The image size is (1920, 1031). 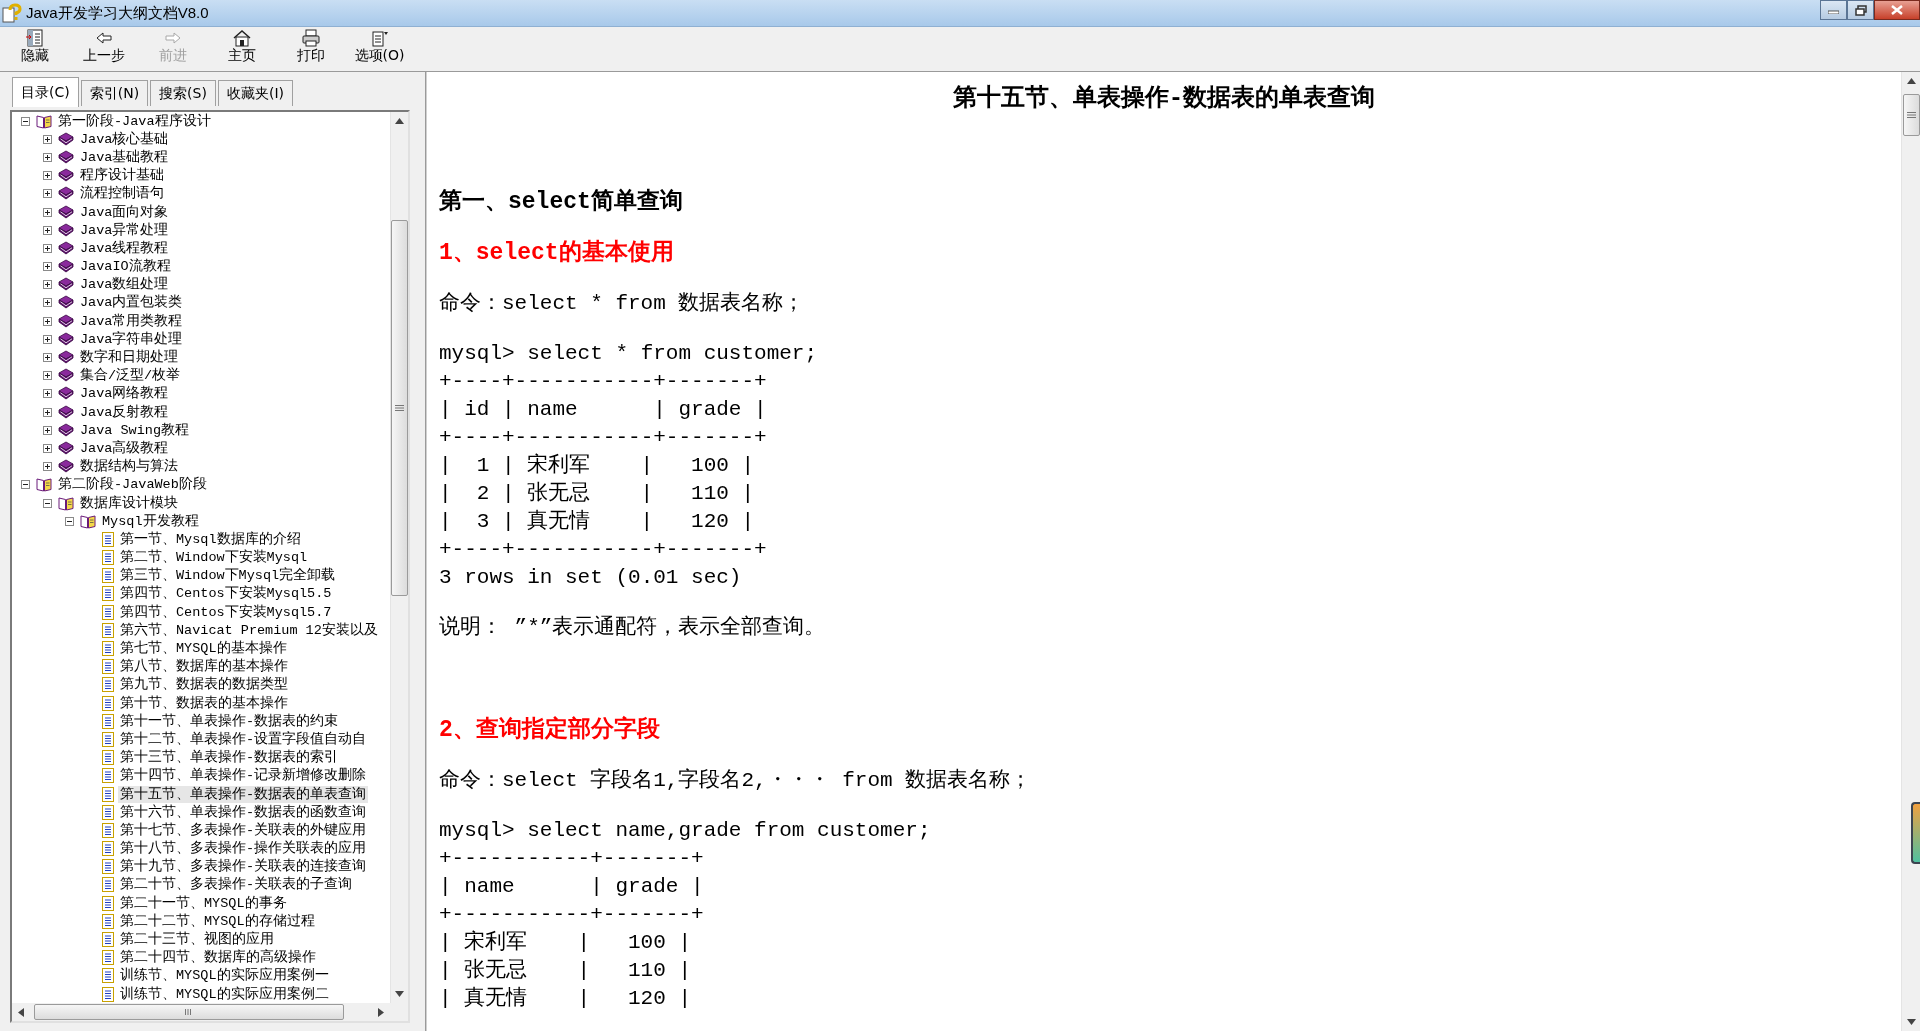 I want to click on tree-item: 第十三节、单表操作-数据表的索引, so click(x=229, y=758).